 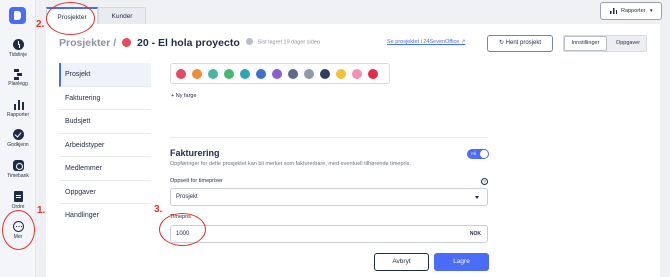 I want to click on settings-nav-budsjett: Budsjett, so click(x=105, y=122).